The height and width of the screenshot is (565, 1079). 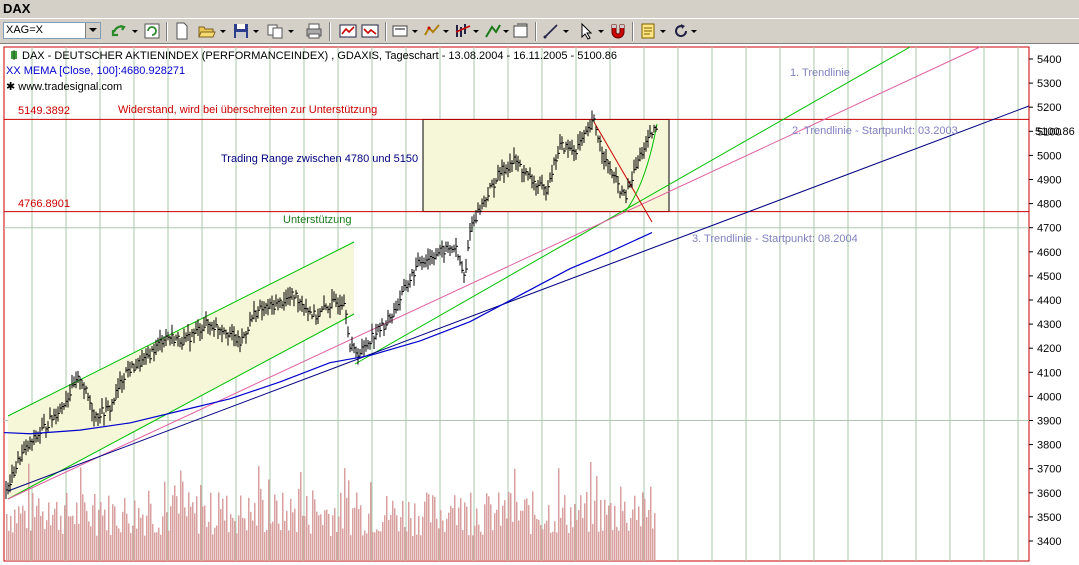 What do you see at coordinates (601, 31) in the screenshot?
I see `pointer-dropdown-icon` at bounding box center [601, 31].